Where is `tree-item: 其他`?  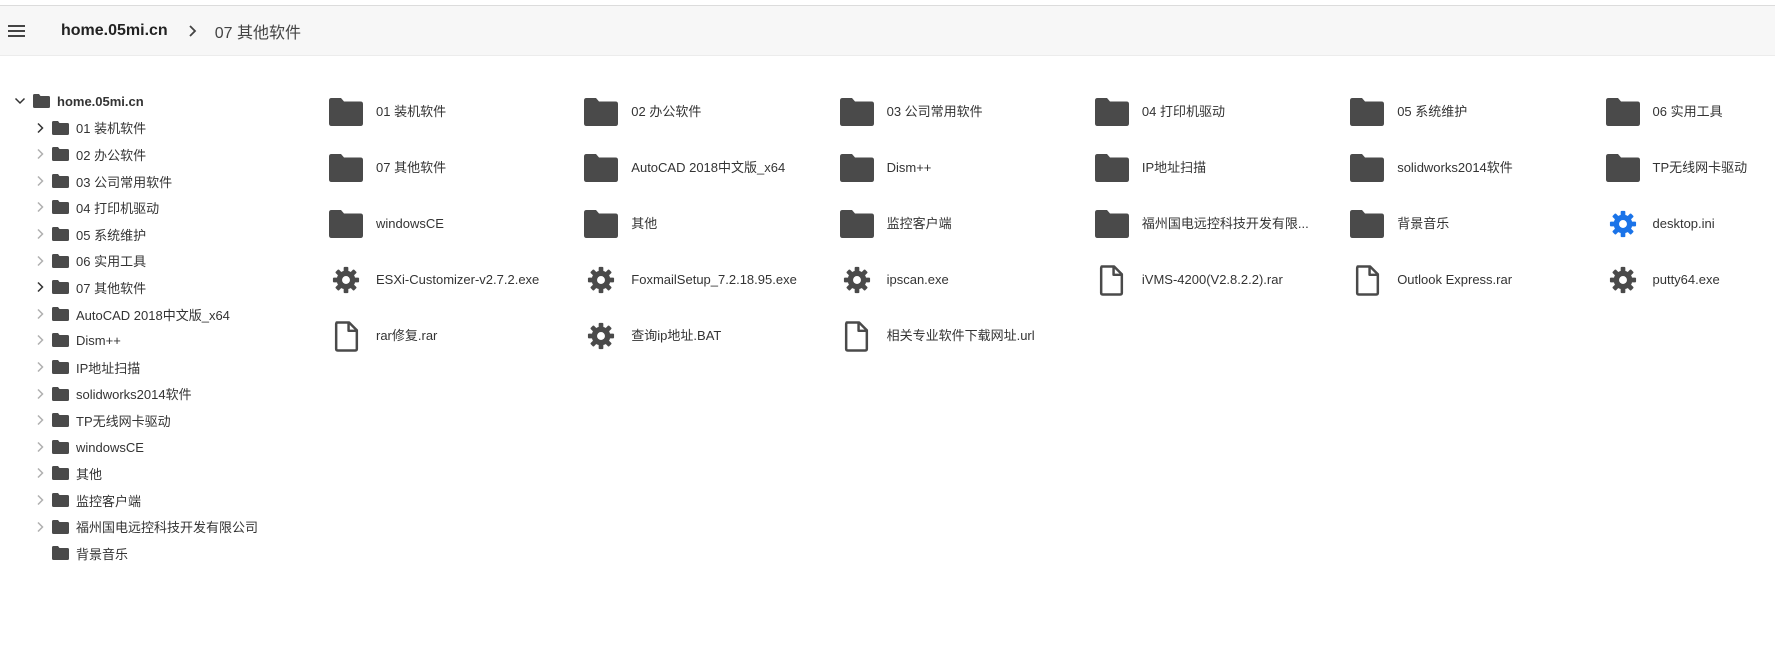 tree-item: 其他 is located at coordinates (150, 473).